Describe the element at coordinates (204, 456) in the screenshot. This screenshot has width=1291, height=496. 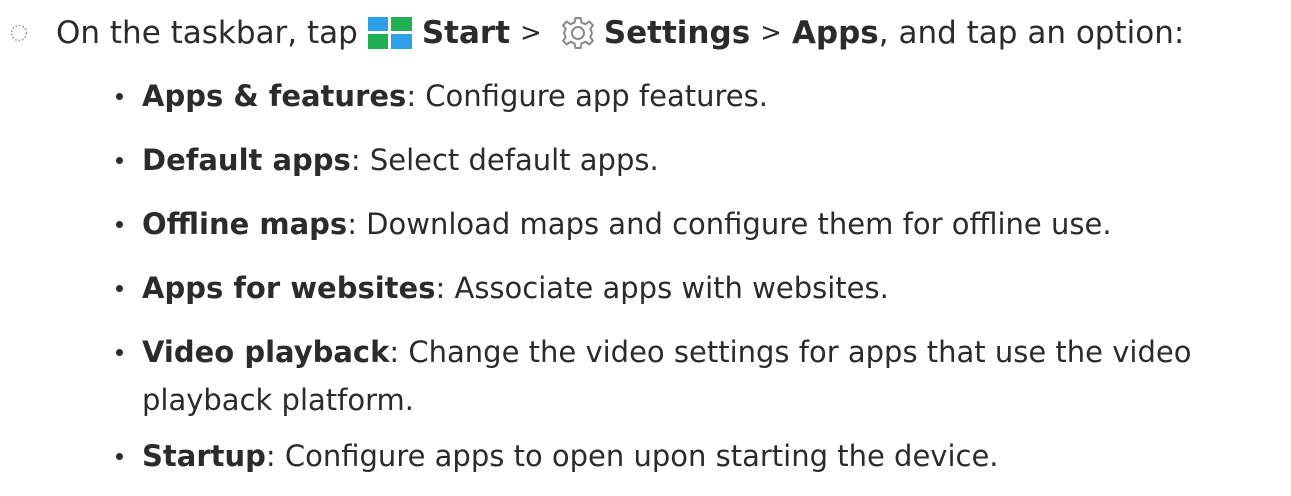
I see `option-term: Startup` at that location.